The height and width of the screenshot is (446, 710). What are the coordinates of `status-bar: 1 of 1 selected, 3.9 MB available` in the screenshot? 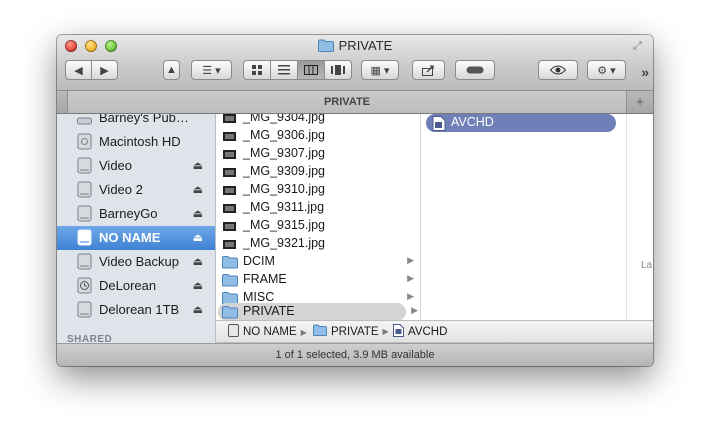 It's located at (355, 354).